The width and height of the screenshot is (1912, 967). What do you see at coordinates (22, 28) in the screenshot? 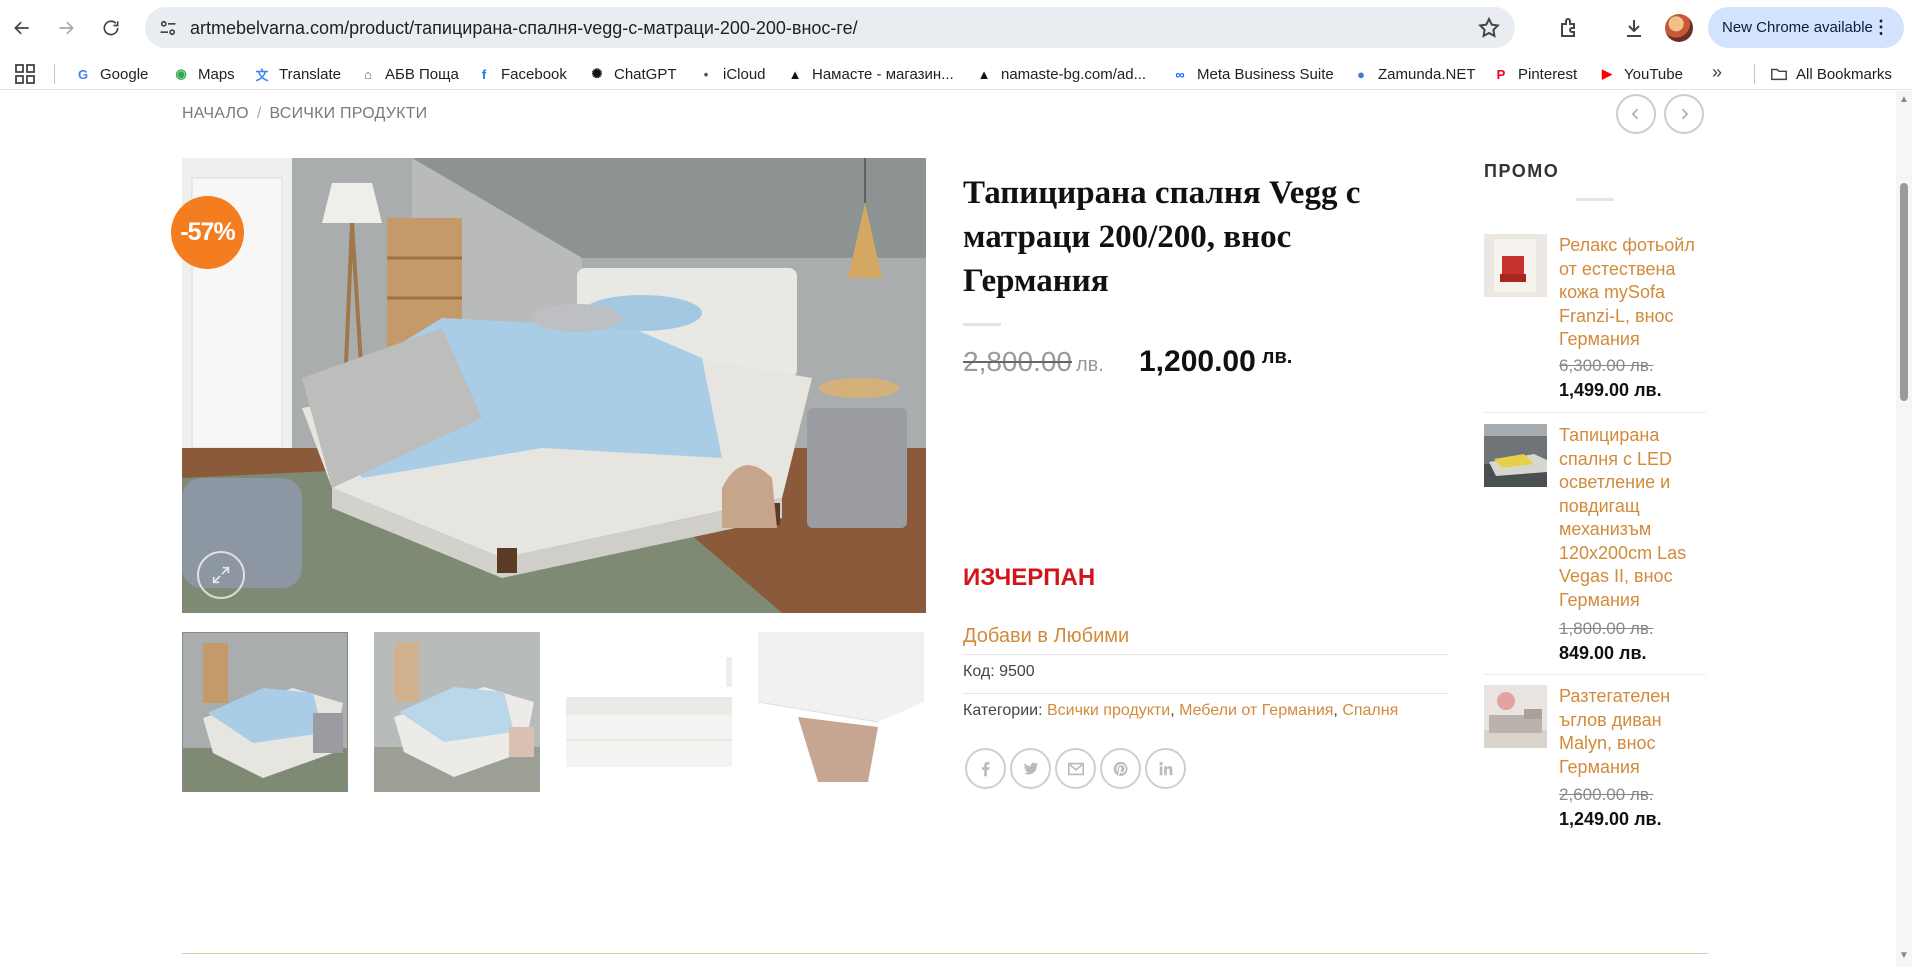
I see `back-icon` at bounding box center [22, 28].